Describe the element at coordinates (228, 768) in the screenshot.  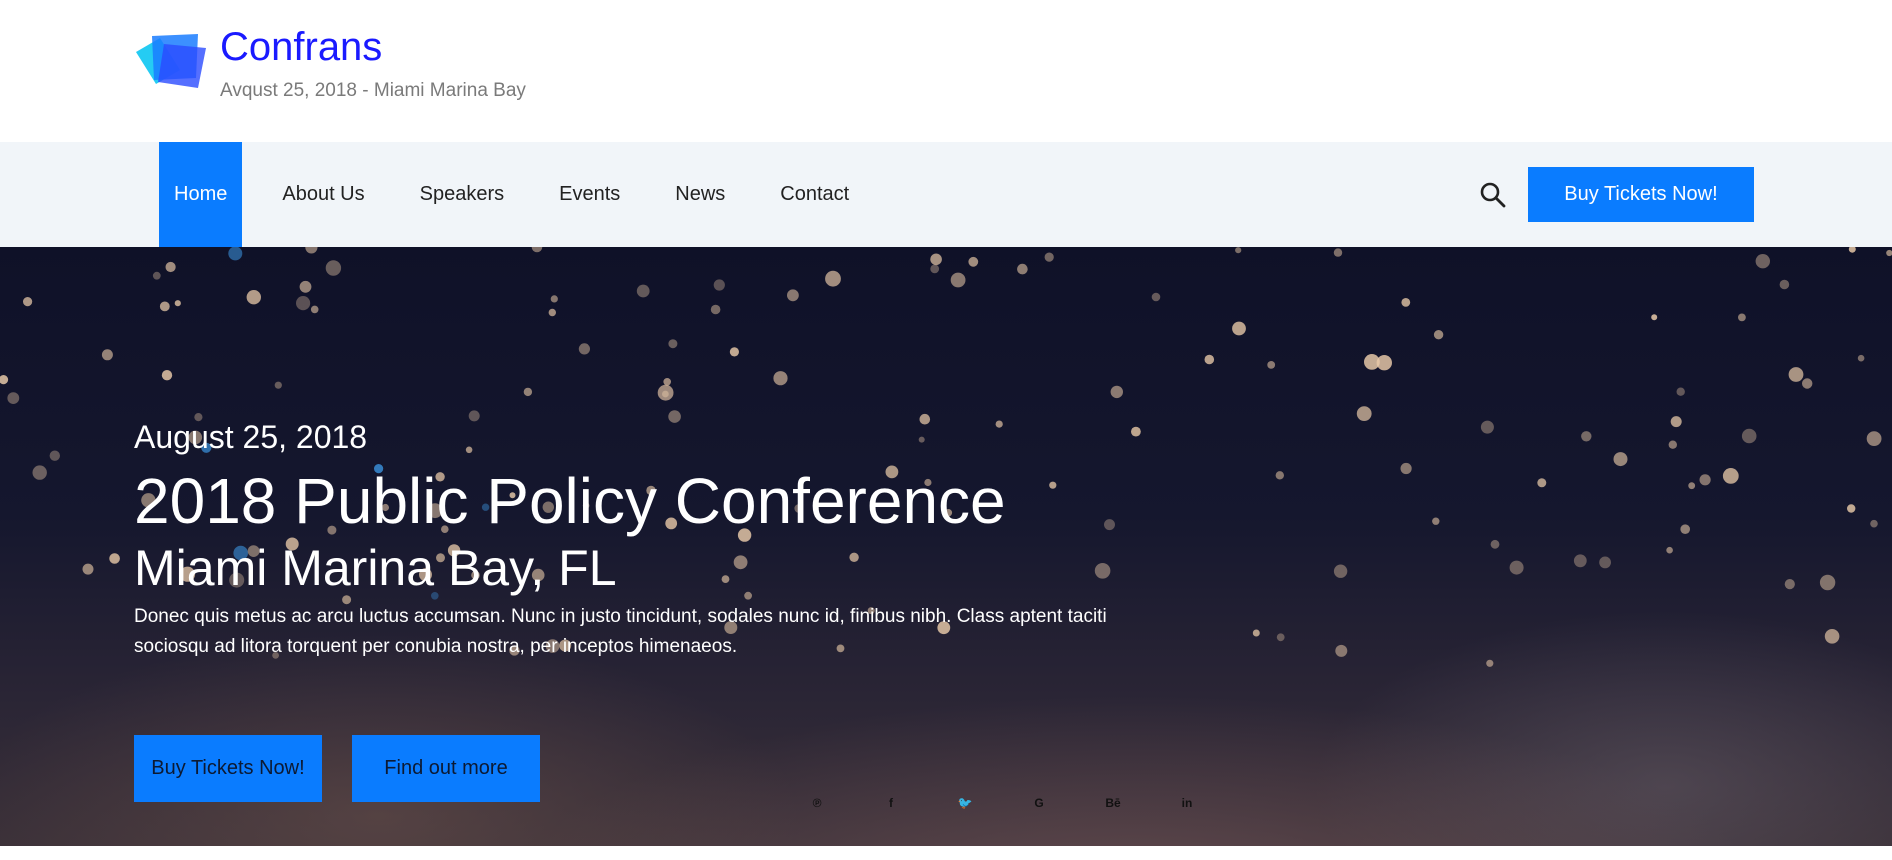
I see `buy-tickets-hero-button: Buy Tickets Now!` at that location.